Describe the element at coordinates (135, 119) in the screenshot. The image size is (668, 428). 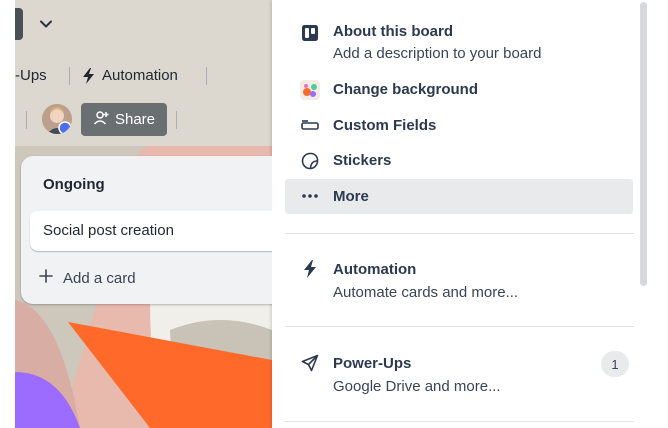
I see `share-label: Share` at that location.